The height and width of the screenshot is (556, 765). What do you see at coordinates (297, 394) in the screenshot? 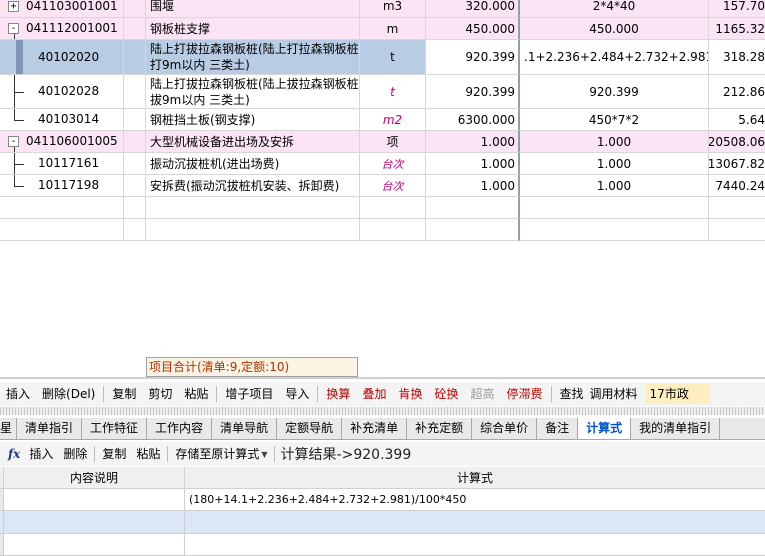
I see `import-button: 导入` at bounding box center [297, 394].